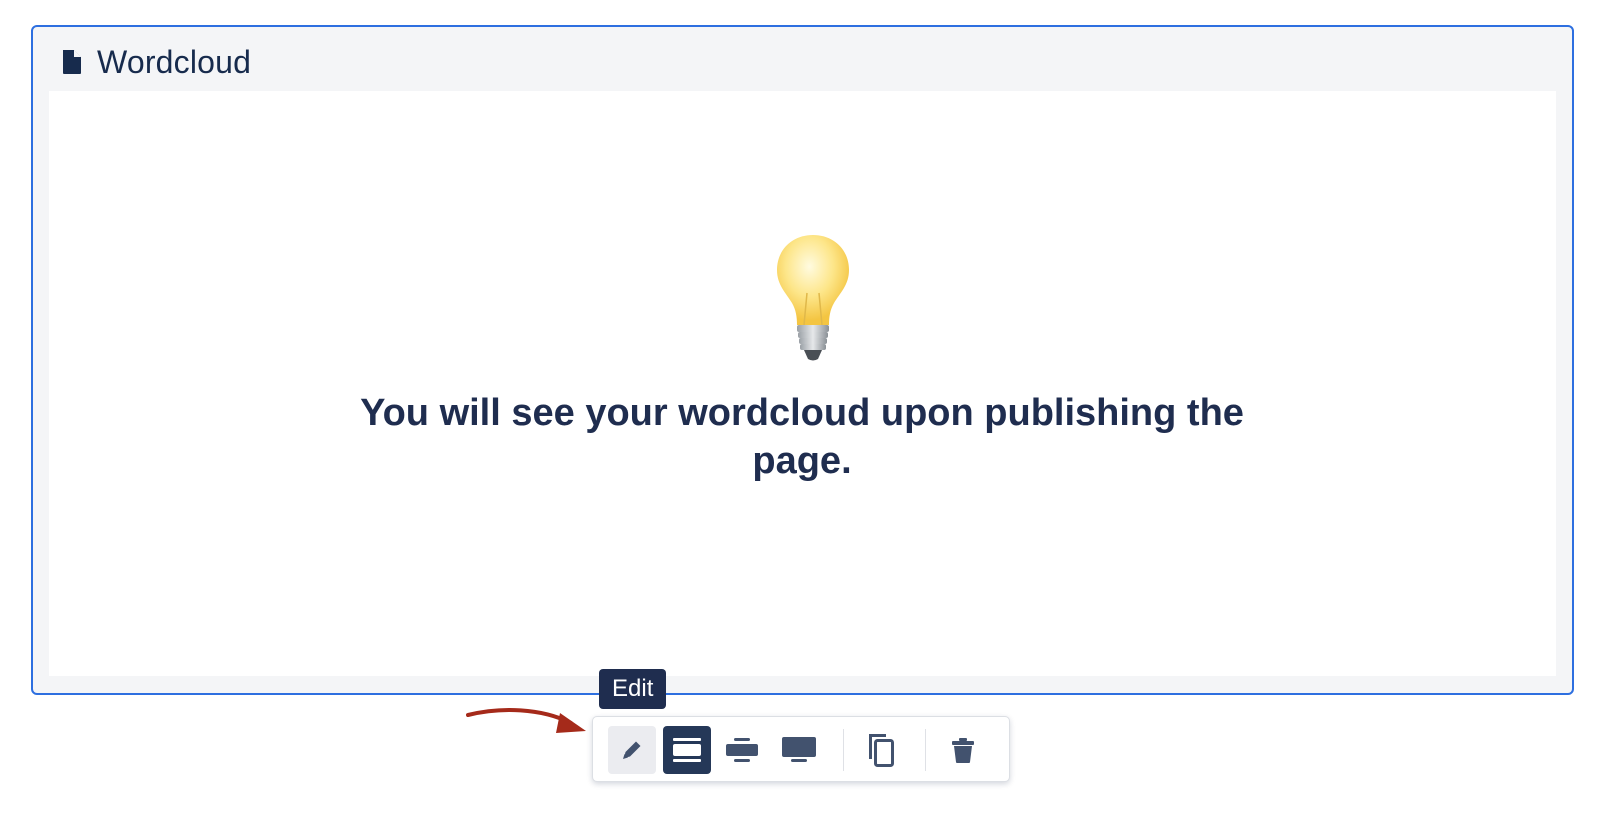  I want to click on monitor-icon, so click(799, 749).